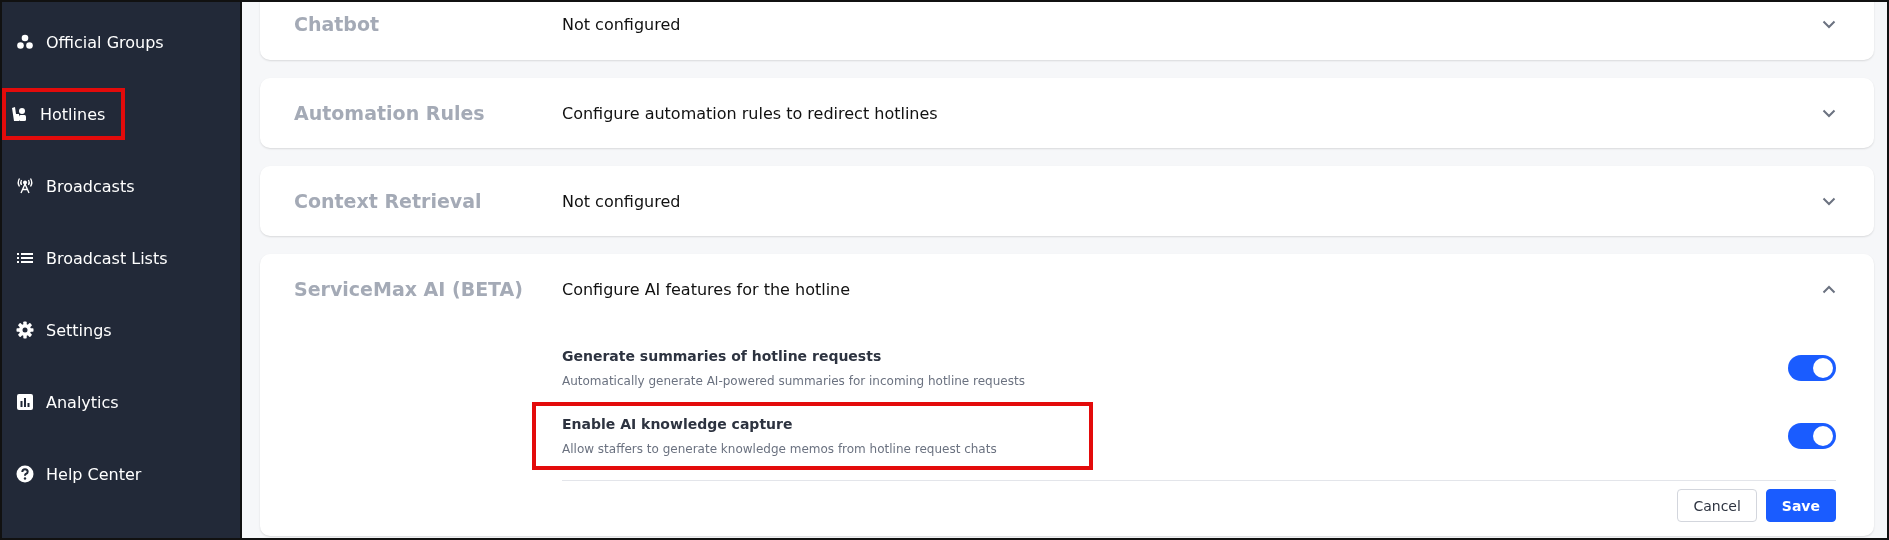  I want to click on section-title: Chatbot, so click(337, 24).